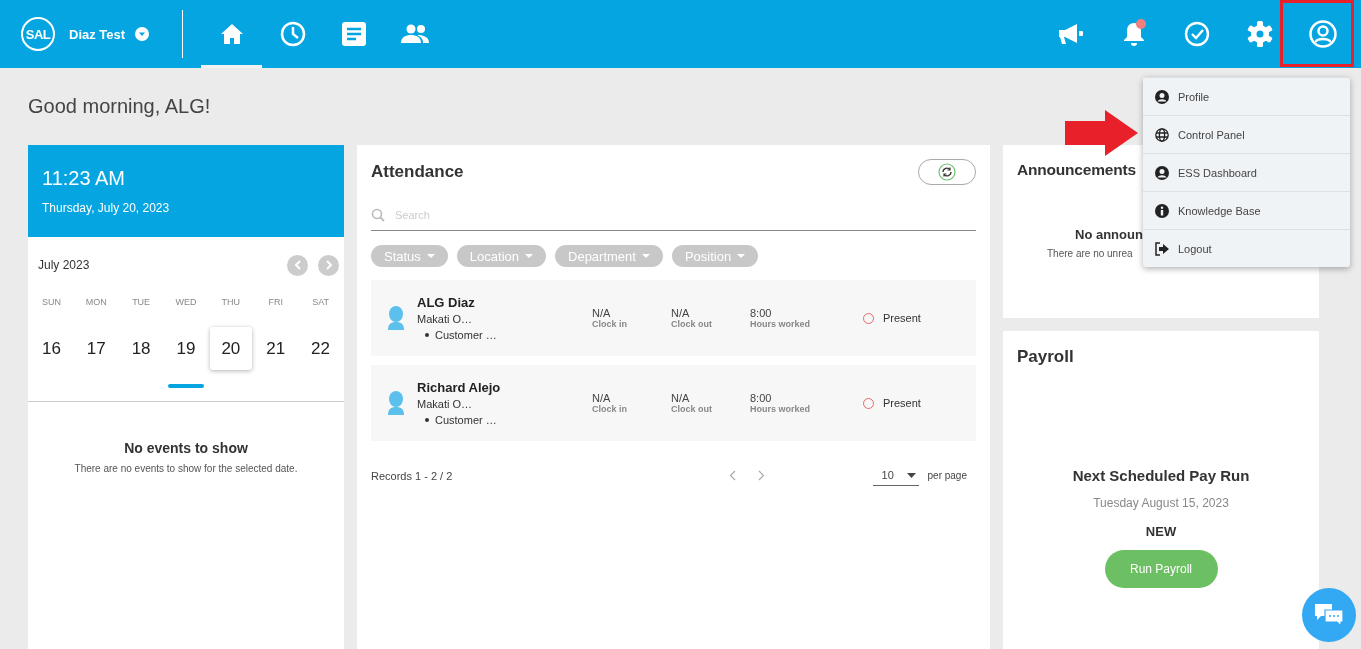 This screenshot has width=1361, height=649. Describe the element at coordinates (1161, 503) in the screenshot. I see `pay-run-date: Tuesday August 15, 2023` at that location.